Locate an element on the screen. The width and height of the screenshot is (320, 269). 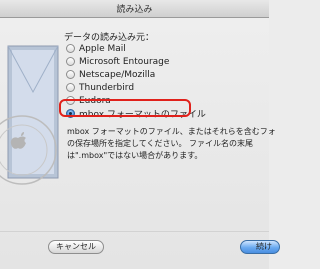
option-label: Apple Mail is located at coordinates (102, 48).